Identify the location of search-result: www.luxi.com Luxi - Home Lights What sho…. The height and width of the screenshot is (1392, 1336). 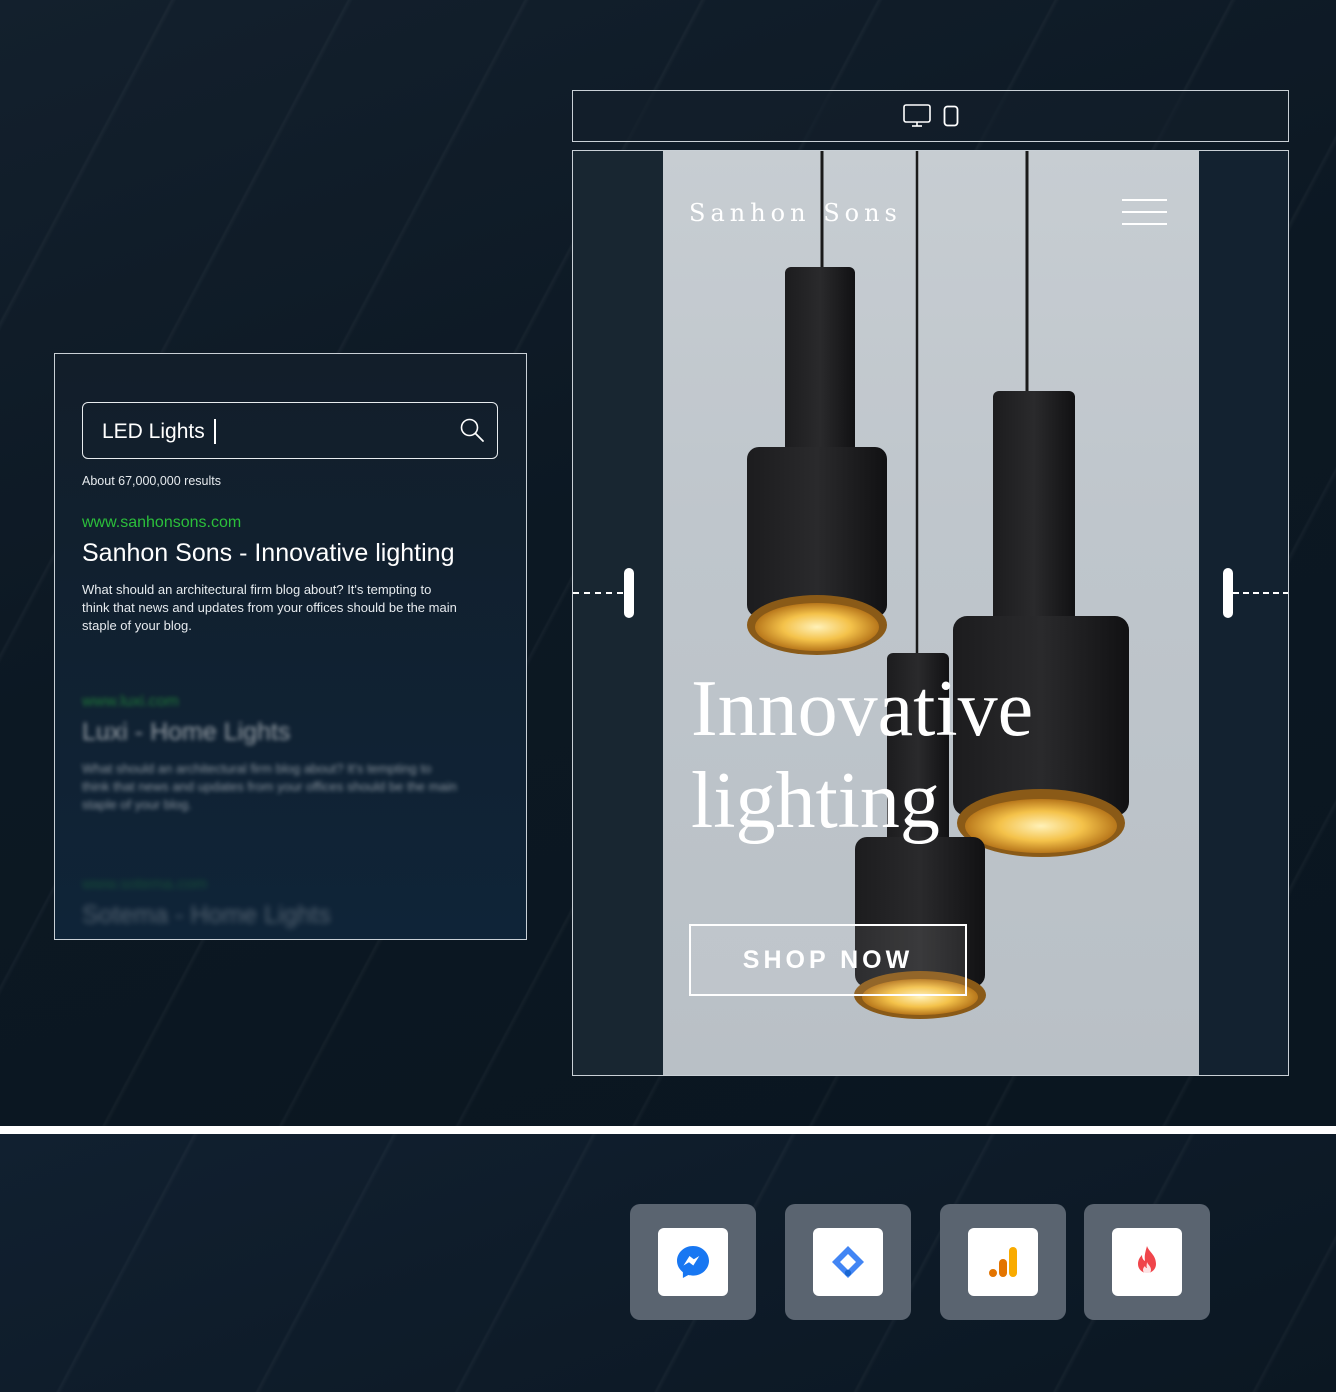
(282, 753).